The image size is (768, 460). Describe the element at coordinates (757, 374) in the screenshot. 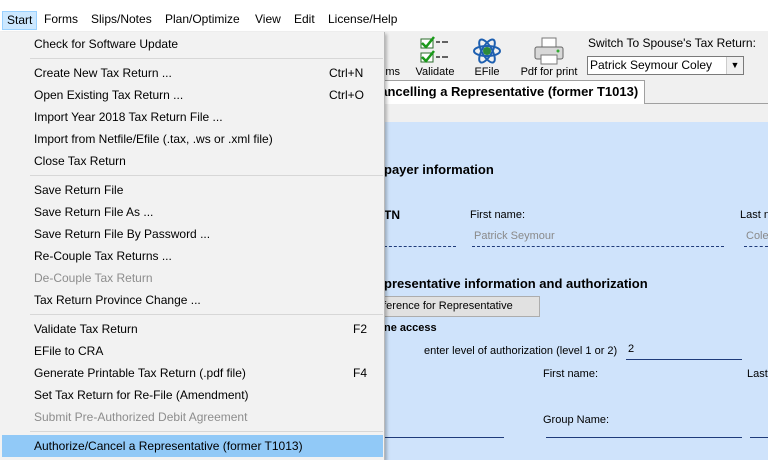

I see `rep-last-name-label: Last` at that location.